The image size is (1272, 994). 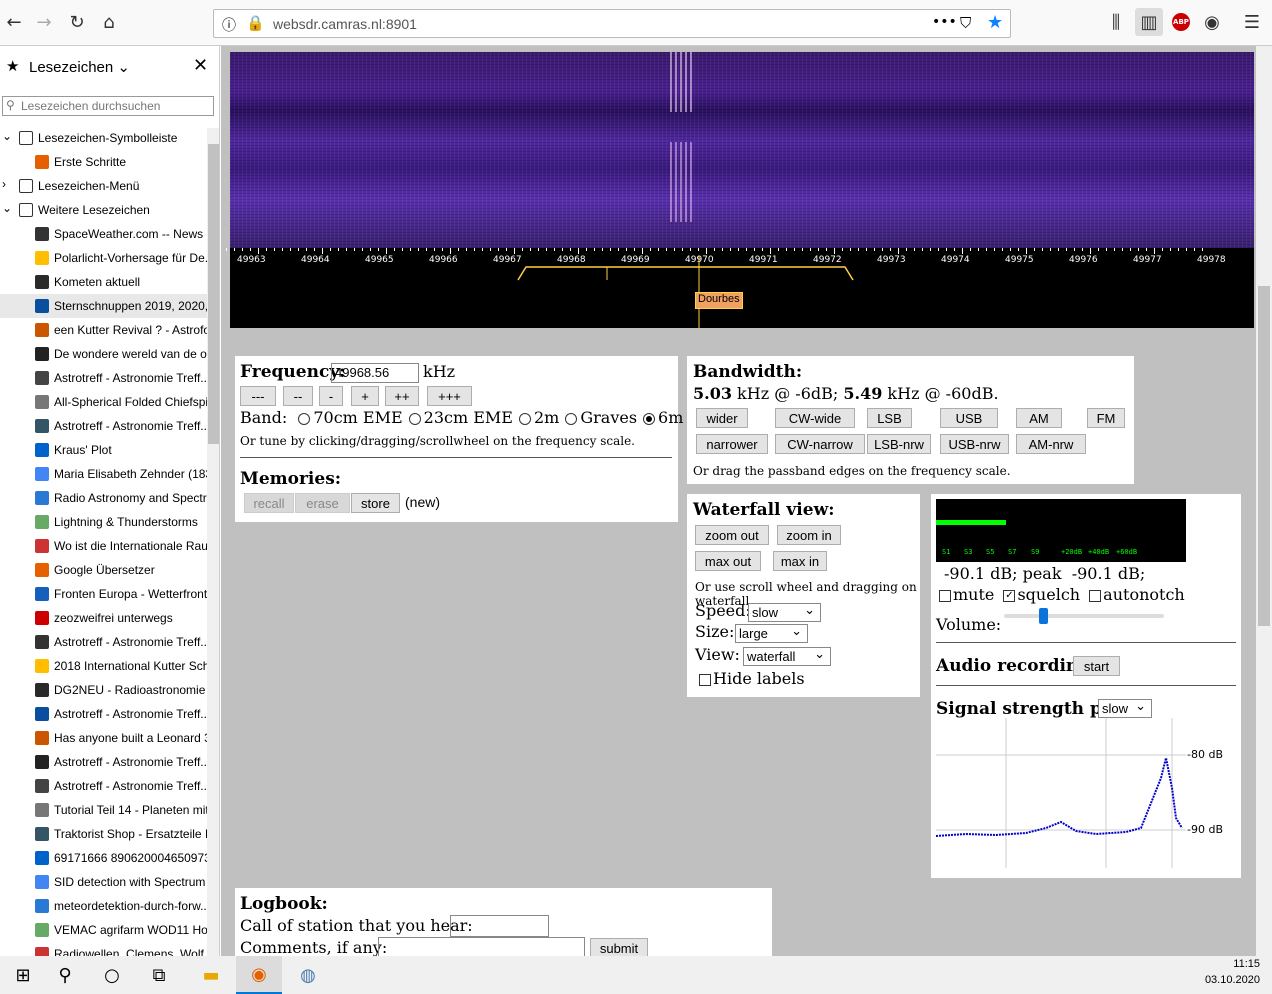 I want to click on bookmark-folder: ⌄ Lesezeichen-Symbolleiste, so click(x=103, y=138).